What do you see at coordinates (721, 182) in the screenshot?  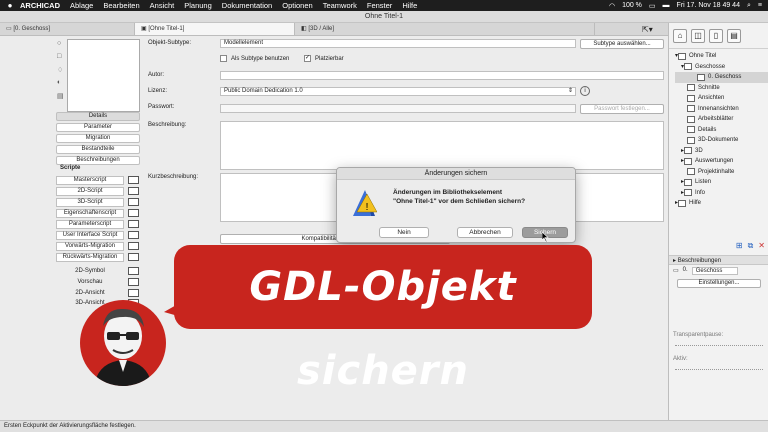 I see `tree-item: ▸ Listen` at bounding box center [721, 182].